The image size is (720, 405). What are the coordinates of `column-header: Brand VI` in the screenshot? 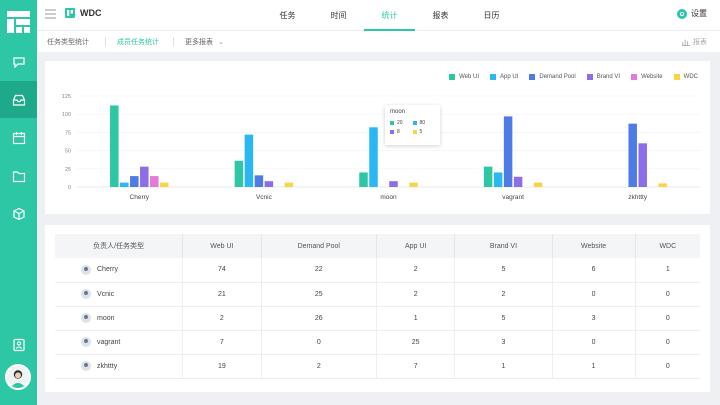 It's located at (503, 246).